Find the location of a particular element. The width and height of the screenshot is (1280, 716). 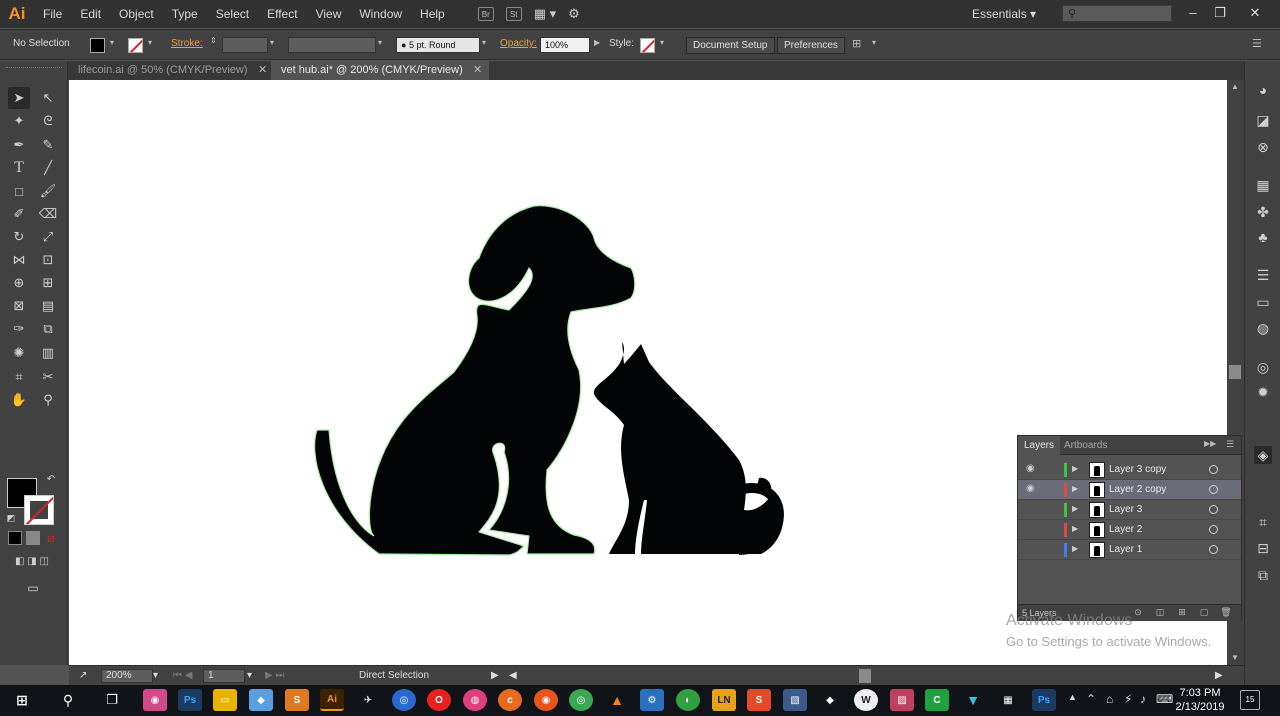

lasso-tool-icon: ᘓ is located at coordinates (48, 121).